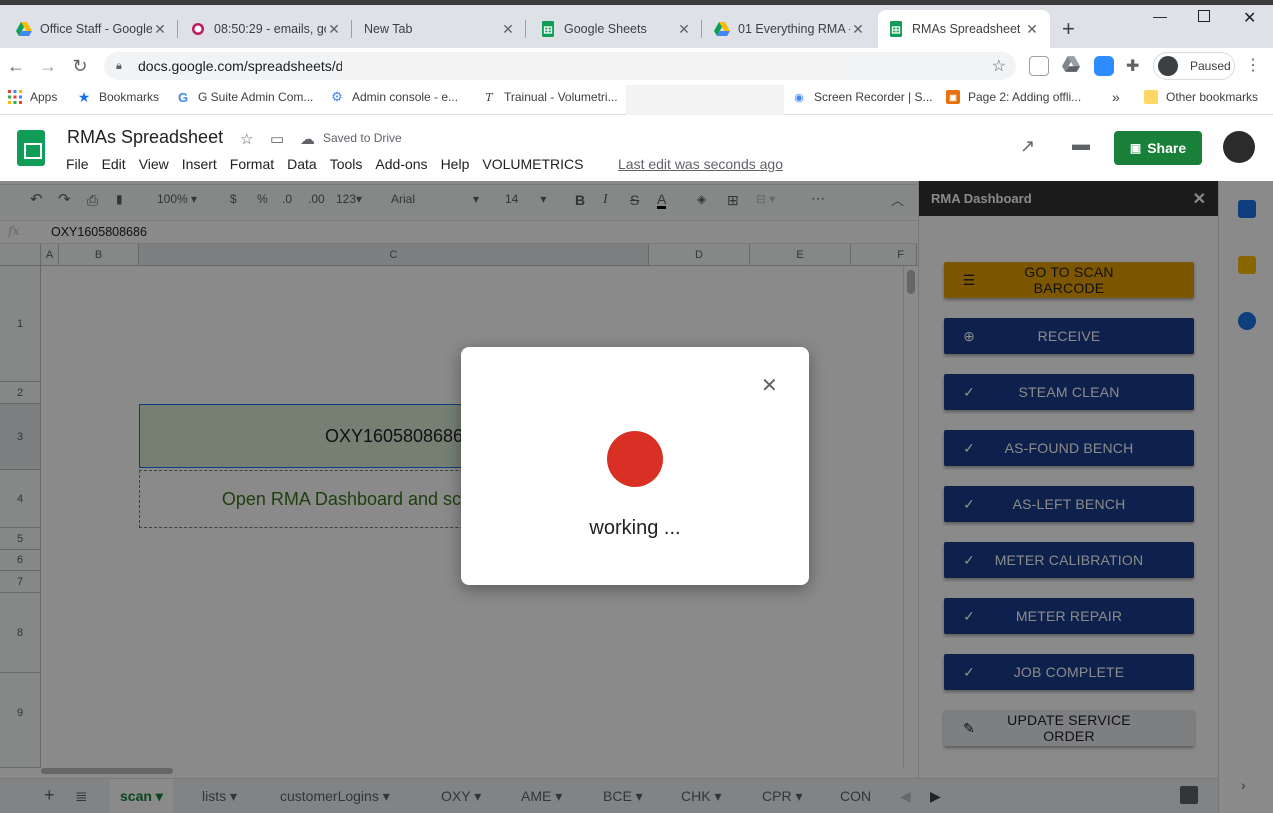  I want to click on tab-title: 08:50:29 - emails, go, so click(270, 29).